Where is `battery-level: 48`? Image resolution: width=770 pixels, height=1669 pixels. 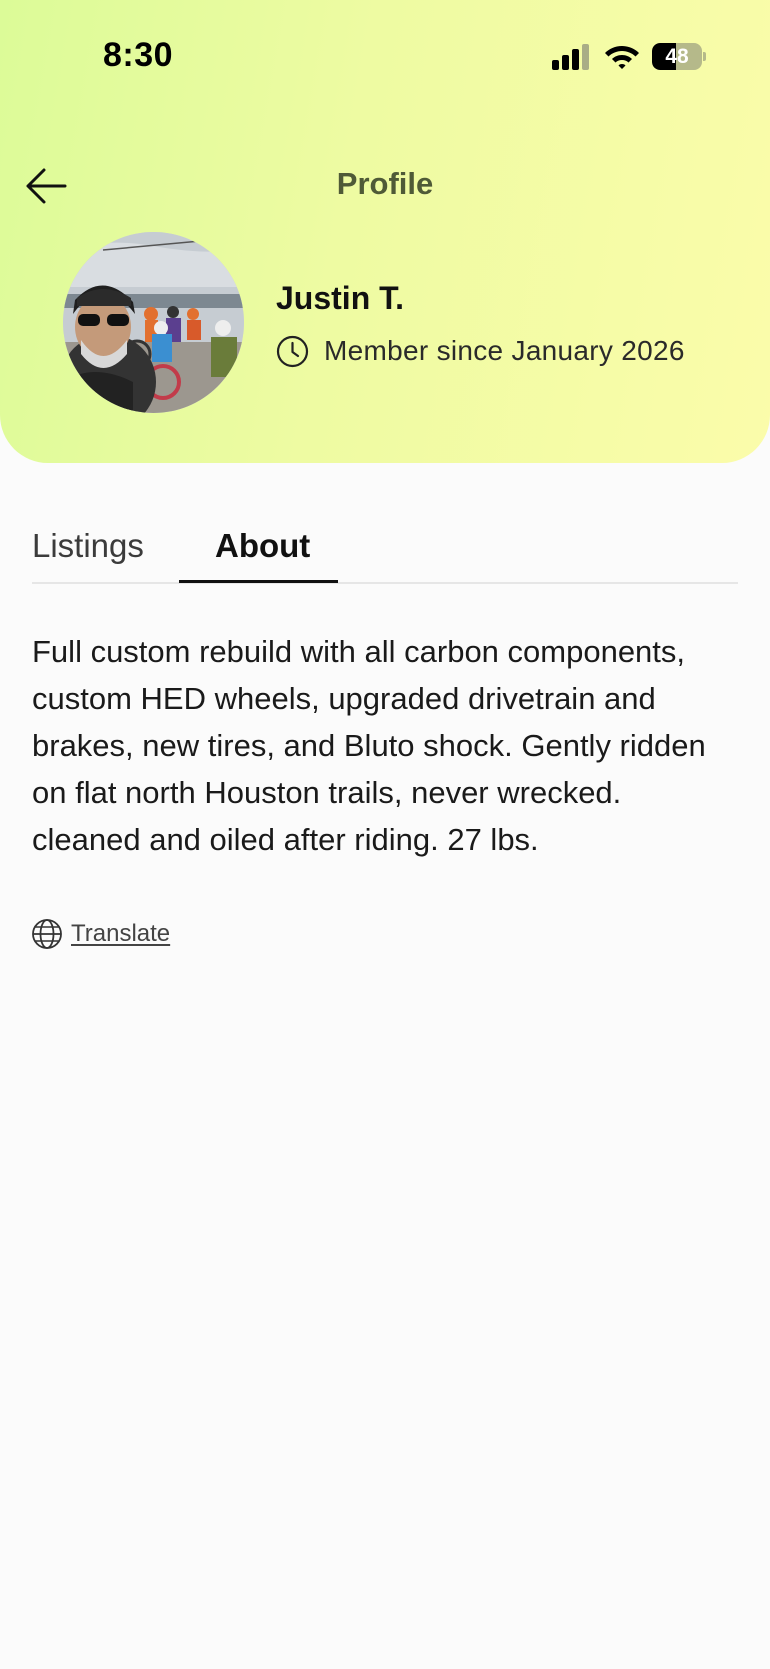
battery-level: 48 is located at coordinates (677, 56).